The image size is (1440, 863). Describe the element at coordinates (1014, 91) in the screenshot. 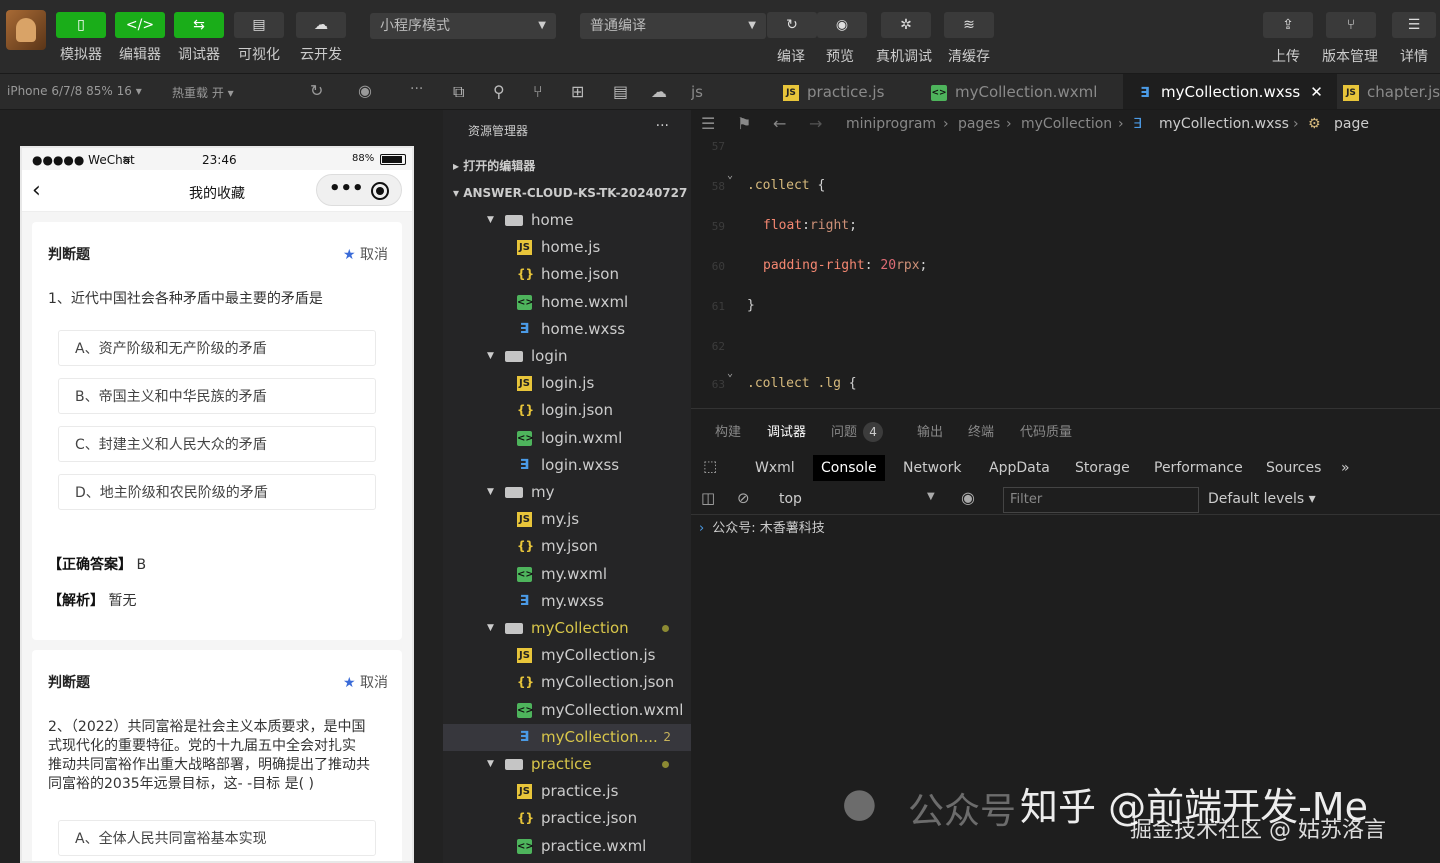

I see `tab-mycollection-wxml: <> myCollection.wxml` at that location.